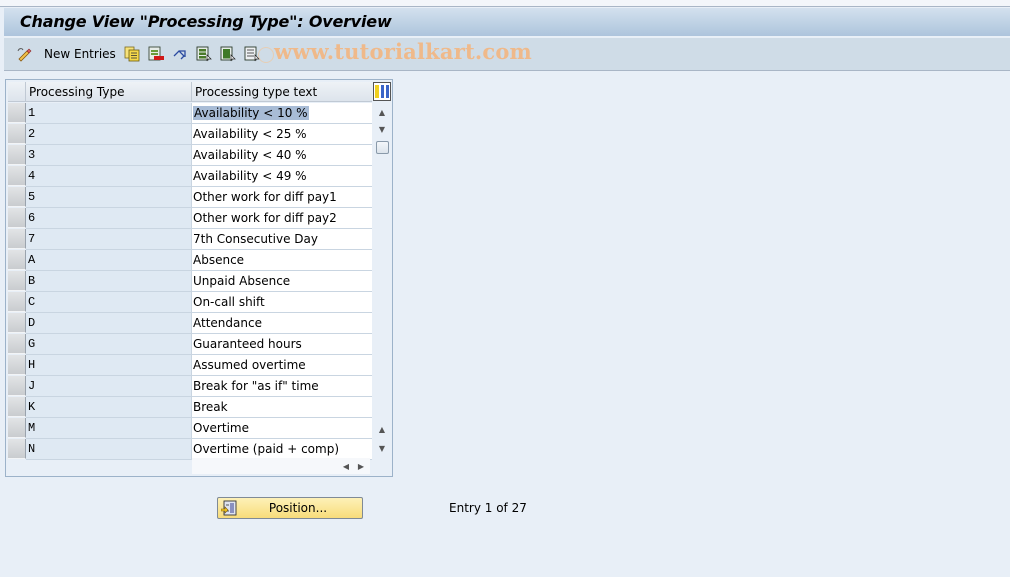  I want to click on table-row: G Guaranteed hours, so click(190, 344).